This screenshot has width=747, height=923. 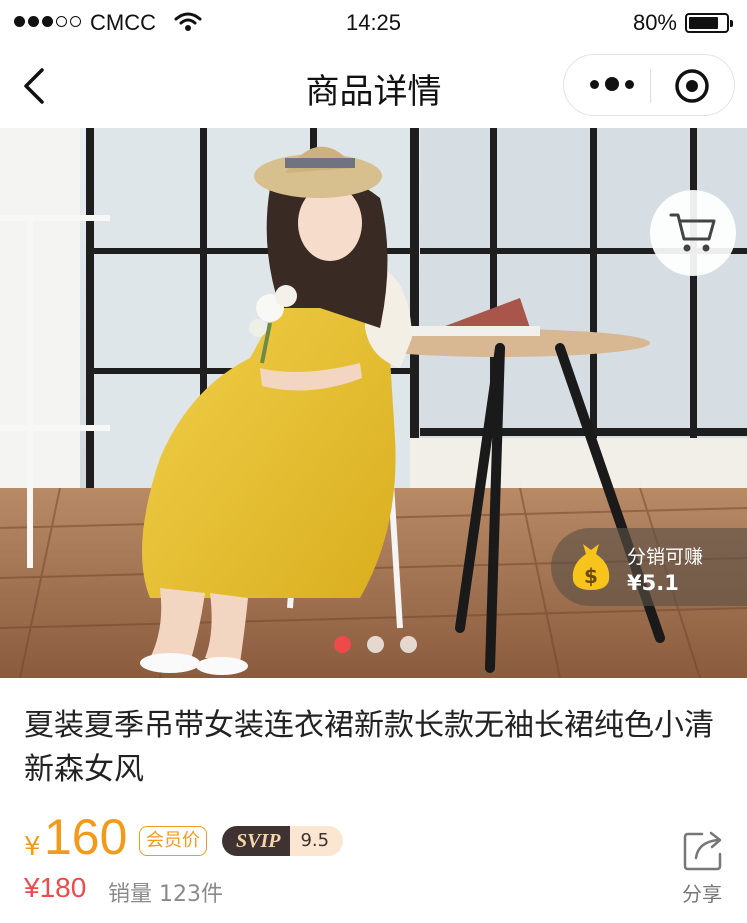 What do you see at coordinates (165, 894) in the screenshot?
I see `sales-count: 销量 123件` at bounding box center [165, 894].